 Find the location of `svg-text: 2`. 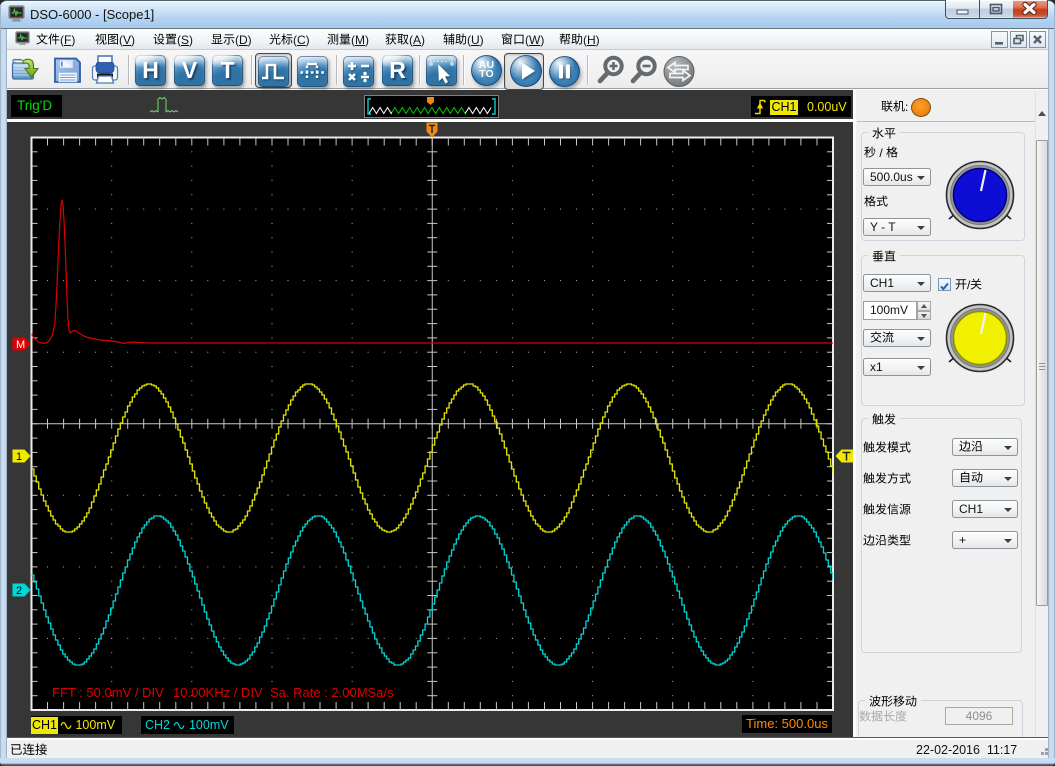

svg-text: 2 is located at coordinates (19, 591).